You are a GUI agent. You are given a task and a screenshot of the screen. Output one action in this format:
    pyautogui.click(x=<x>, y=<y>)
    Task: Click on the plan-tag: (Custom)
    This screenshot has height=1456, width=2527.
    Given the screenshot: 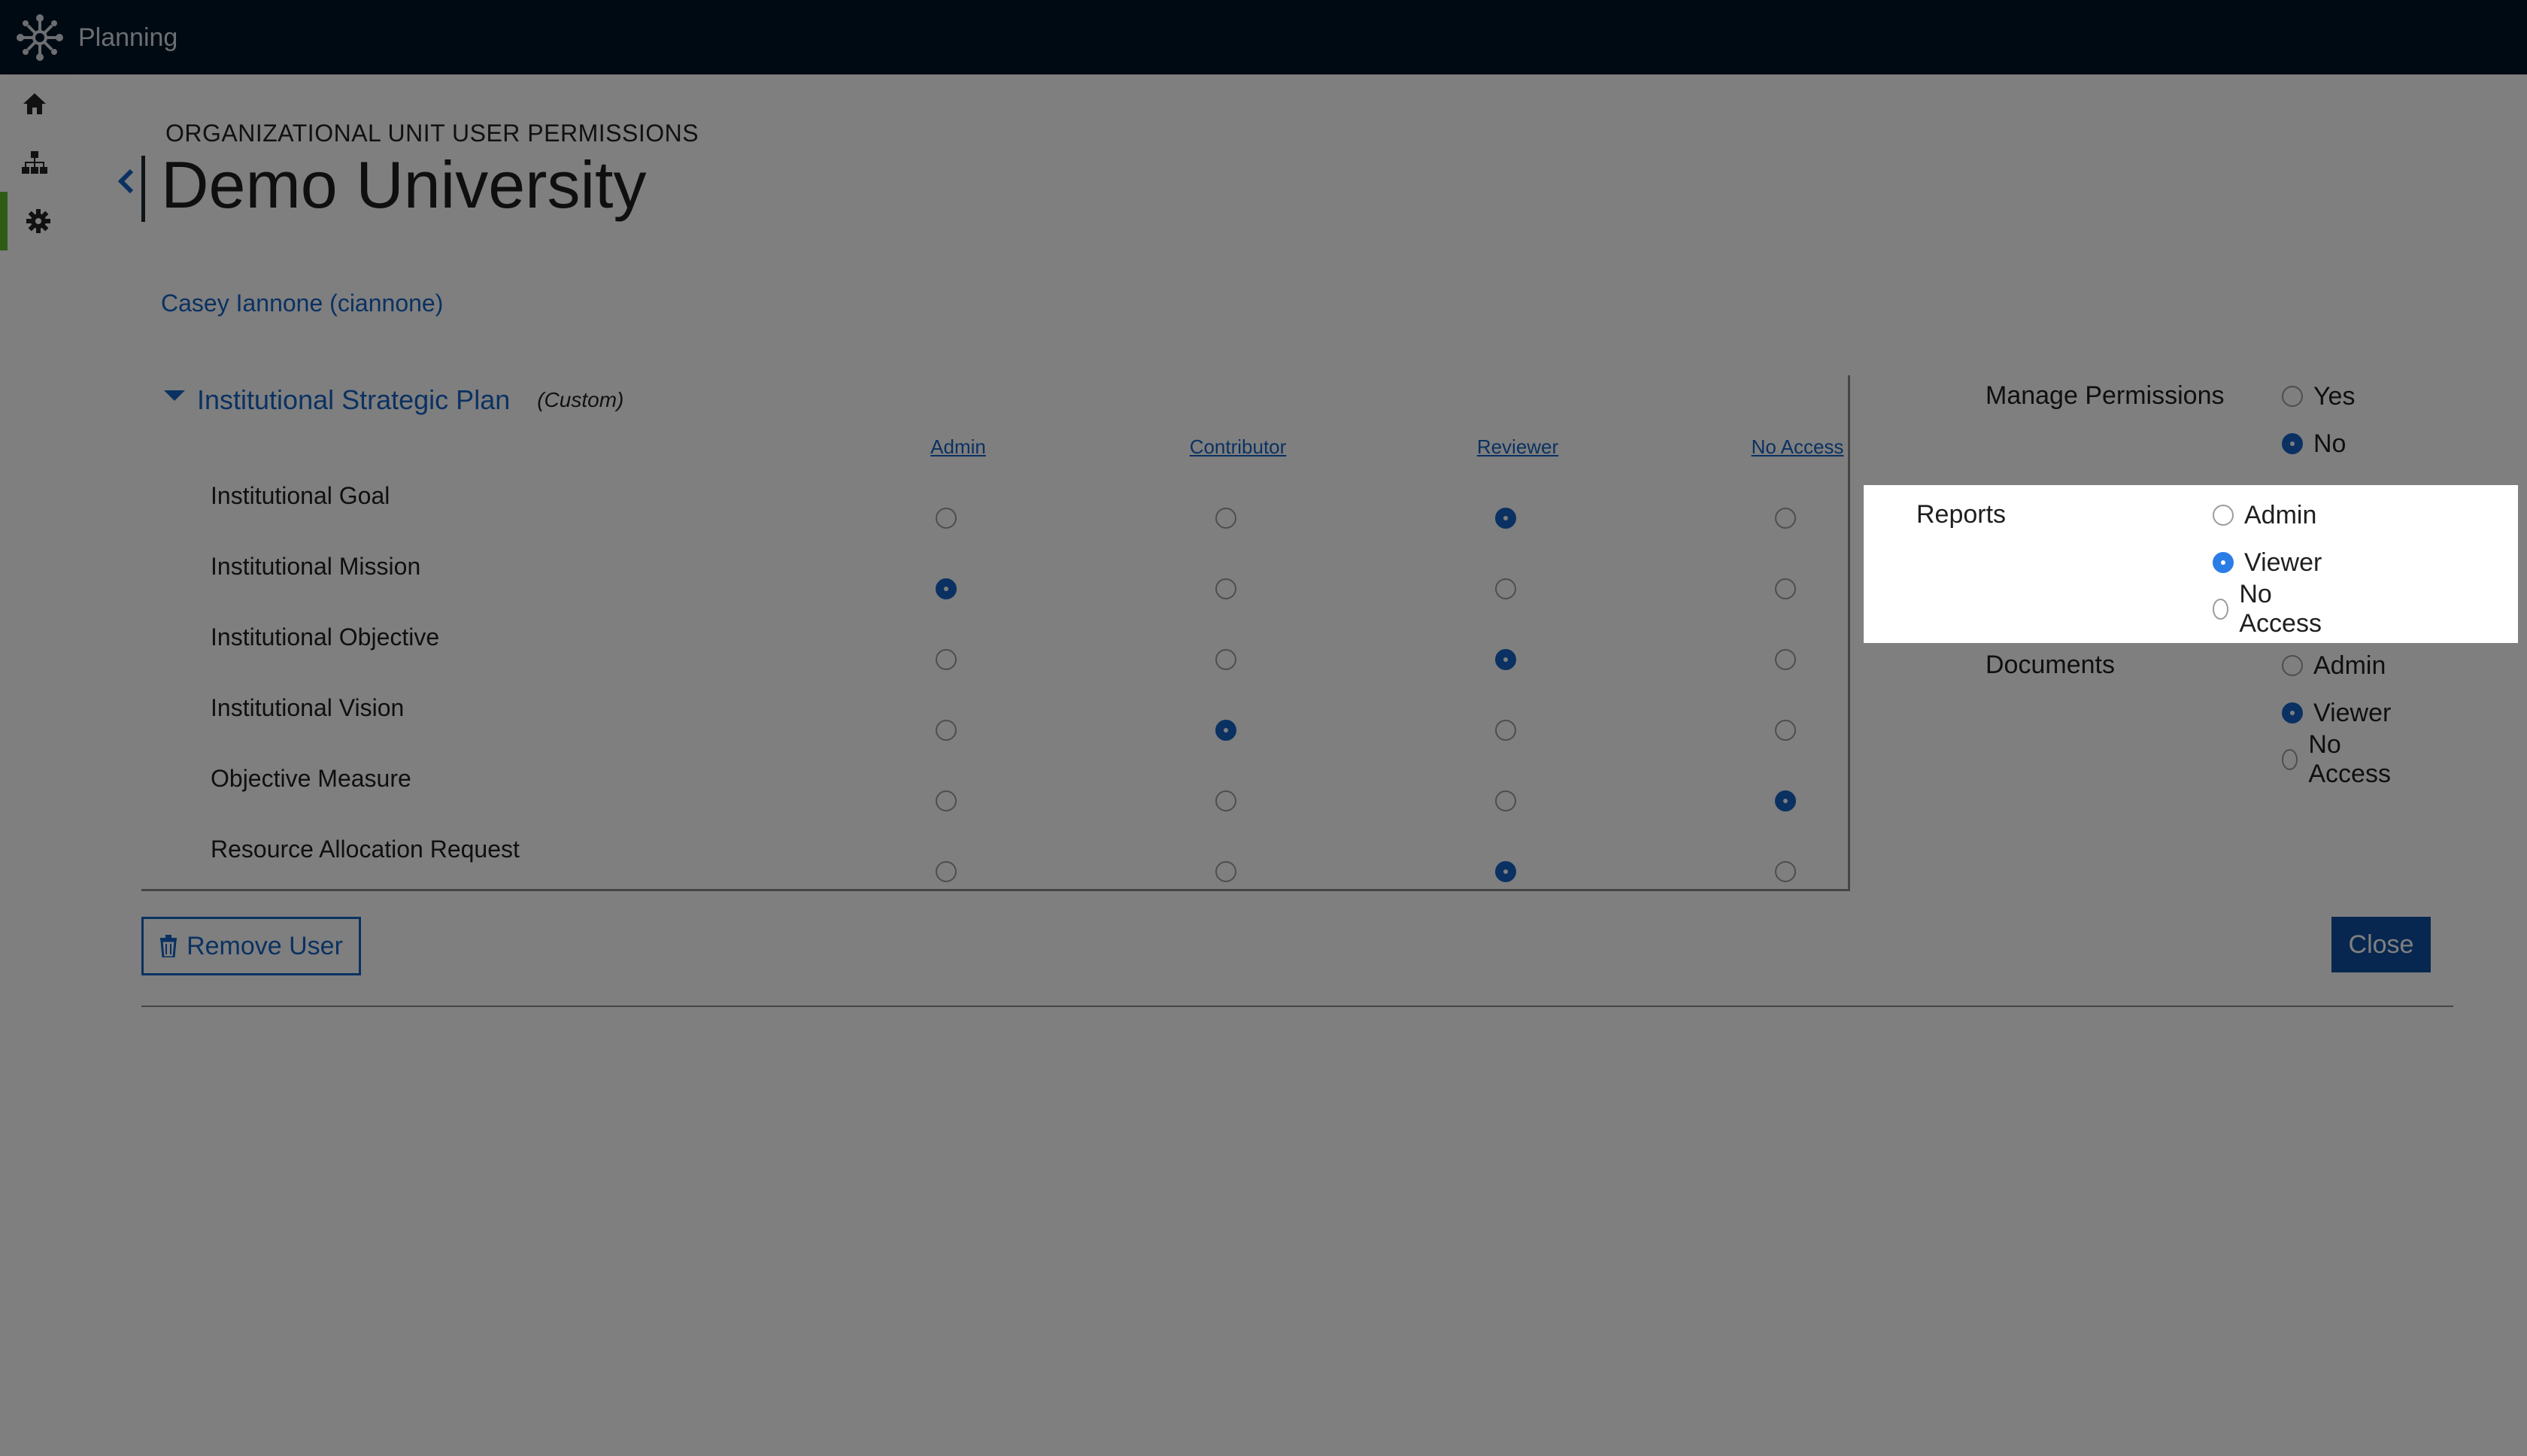 What is the action you would take?
    pyautogui.click(x=580, y=399)
    